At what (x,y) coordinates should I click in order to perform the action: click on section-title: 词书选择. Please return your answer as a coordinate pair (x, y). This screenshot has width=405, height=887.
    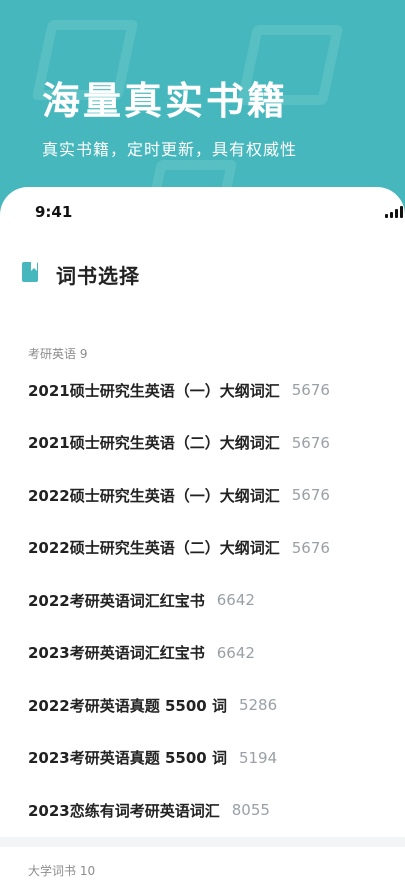
    Looking at the image, I should click on (98, 276).